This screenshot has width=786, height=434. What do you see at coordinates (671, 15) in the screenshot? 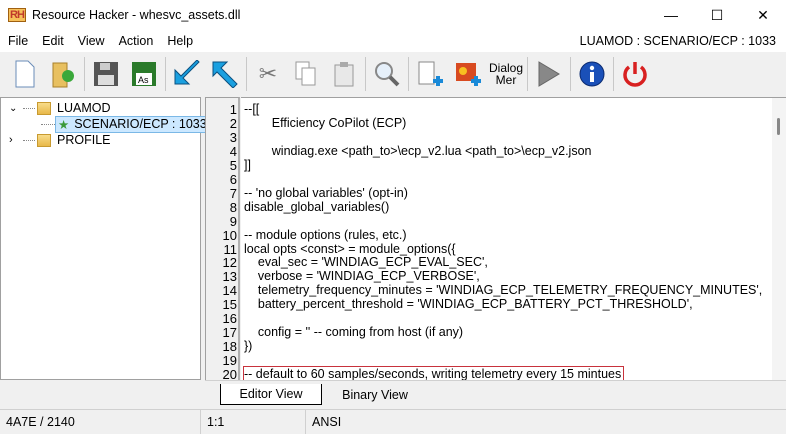
I see `minimize-button: —` at bounding box center [671, 15].